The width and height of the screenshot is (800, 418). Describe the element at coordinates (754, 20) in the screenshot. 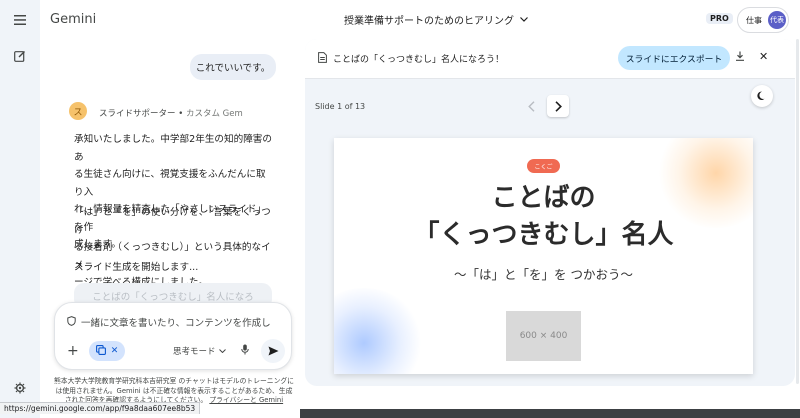

I see `account-label: 仕事` at that location.